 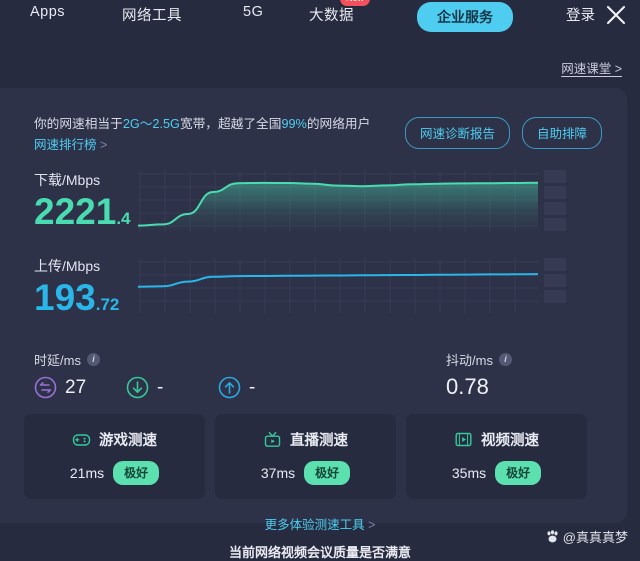 I want to click on download-value-integer: 2221, so click(x=75, y=211).